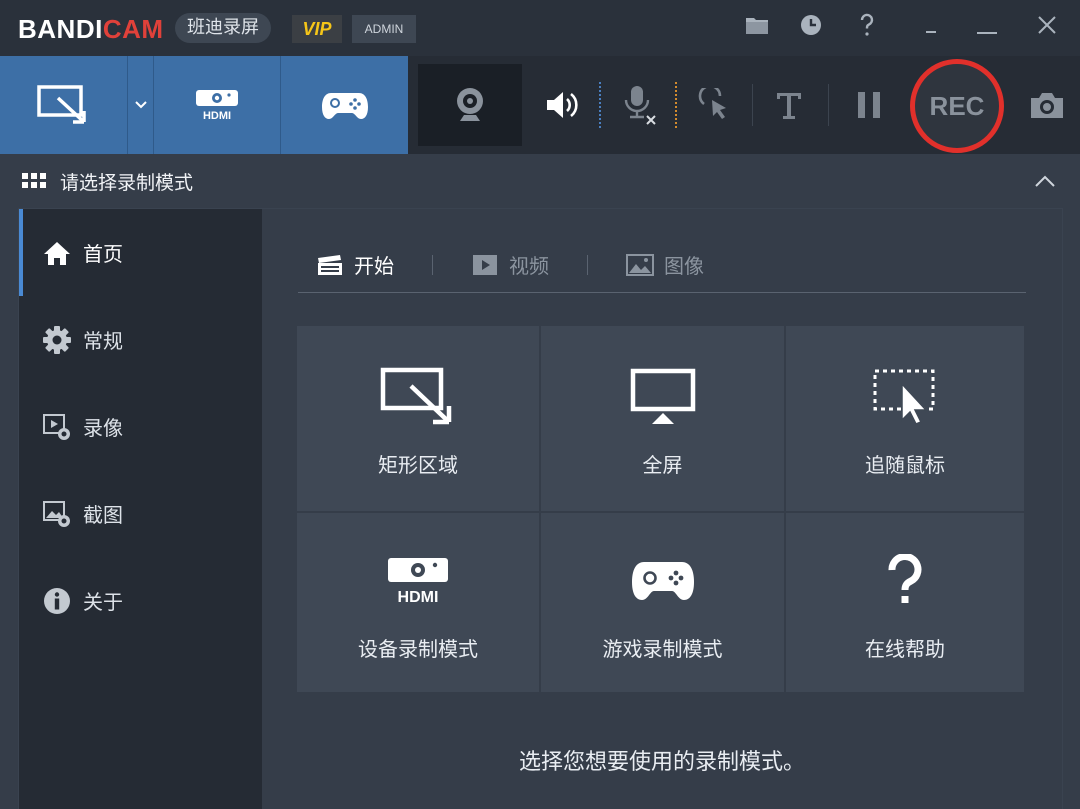 The height and width of the screenshot is (809, 1080). I want to click on speaker-icon, so click(562, 105).